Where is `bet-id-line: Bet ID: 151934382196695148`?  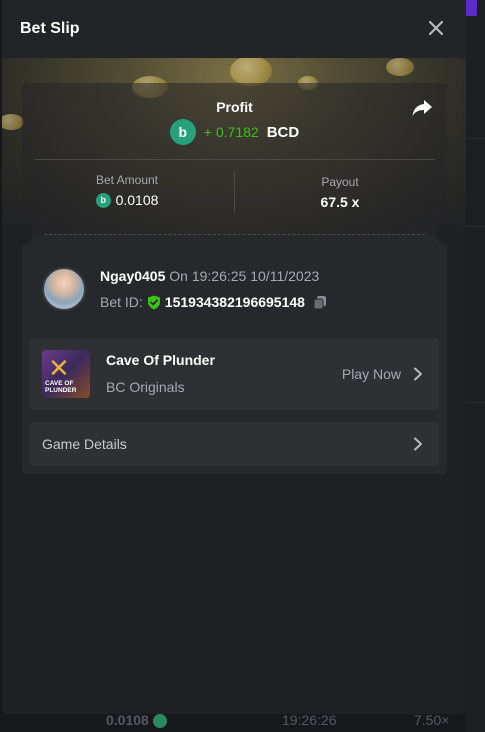 bet-id-line: Bet ID: 151934382196695148 is located at coordinates (213, 302).